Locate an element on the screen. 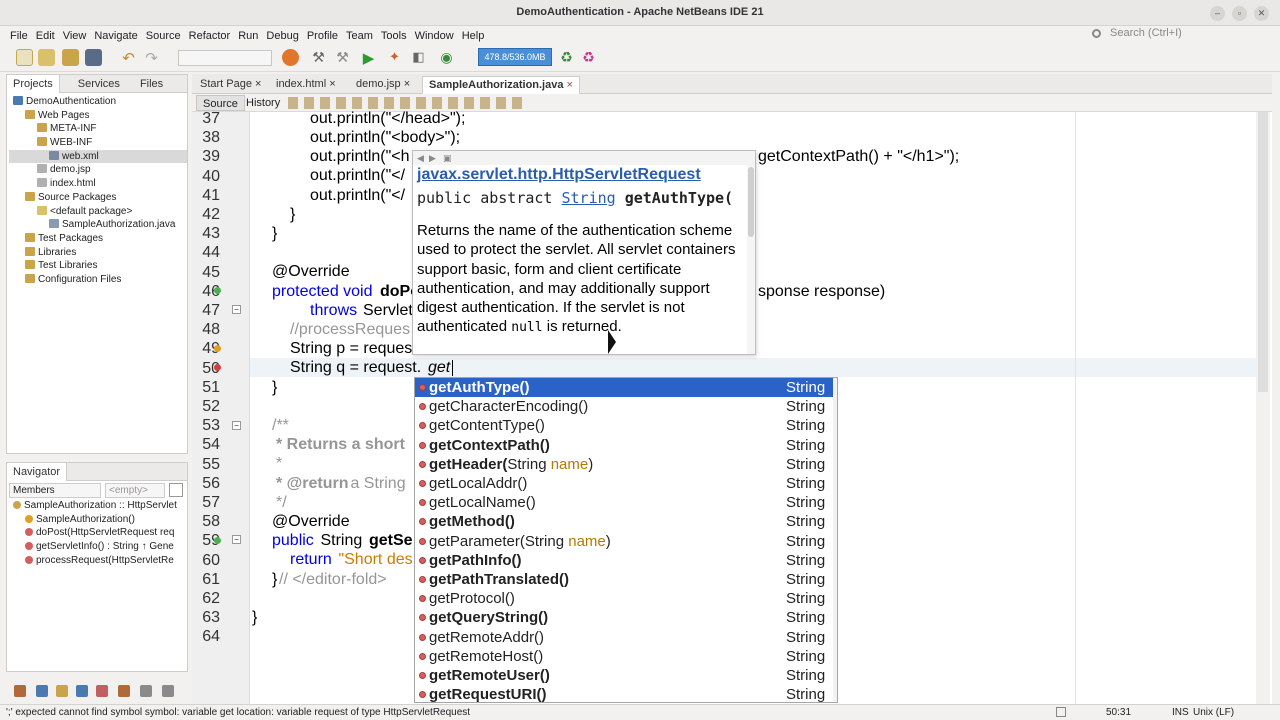 The image size is (1280, 720). tree-item: DemoAuthentication is located at coordinates (98, 102).